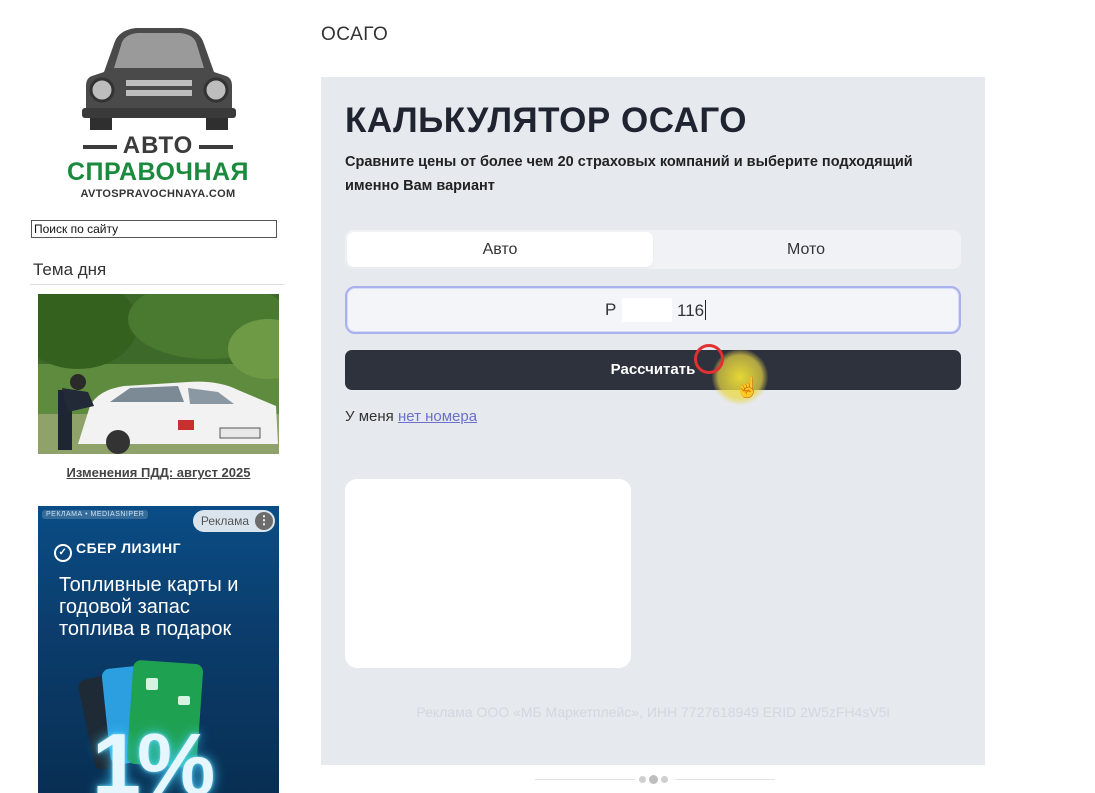  I want to click on ad-chip-label: Реклама, so click(224, 521).